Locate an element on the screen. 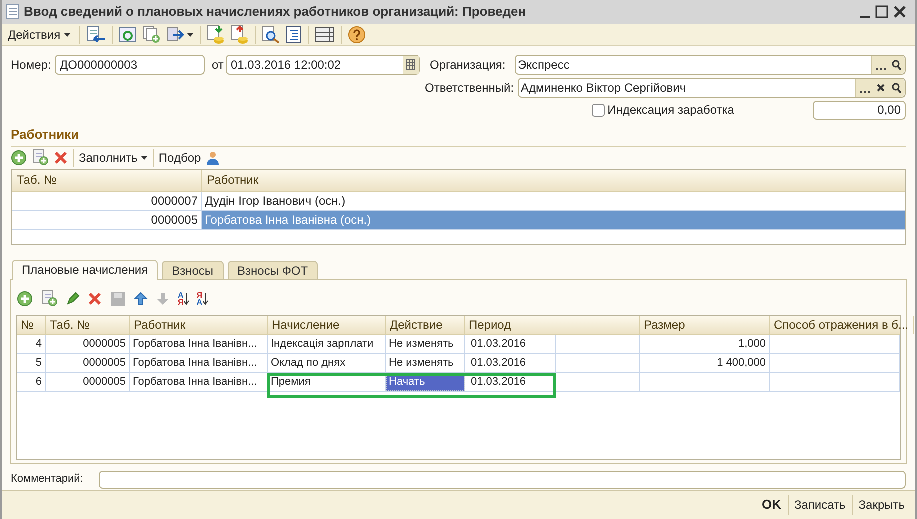  fill-menu-button: Заполнить is located at coordinates (113, 157).